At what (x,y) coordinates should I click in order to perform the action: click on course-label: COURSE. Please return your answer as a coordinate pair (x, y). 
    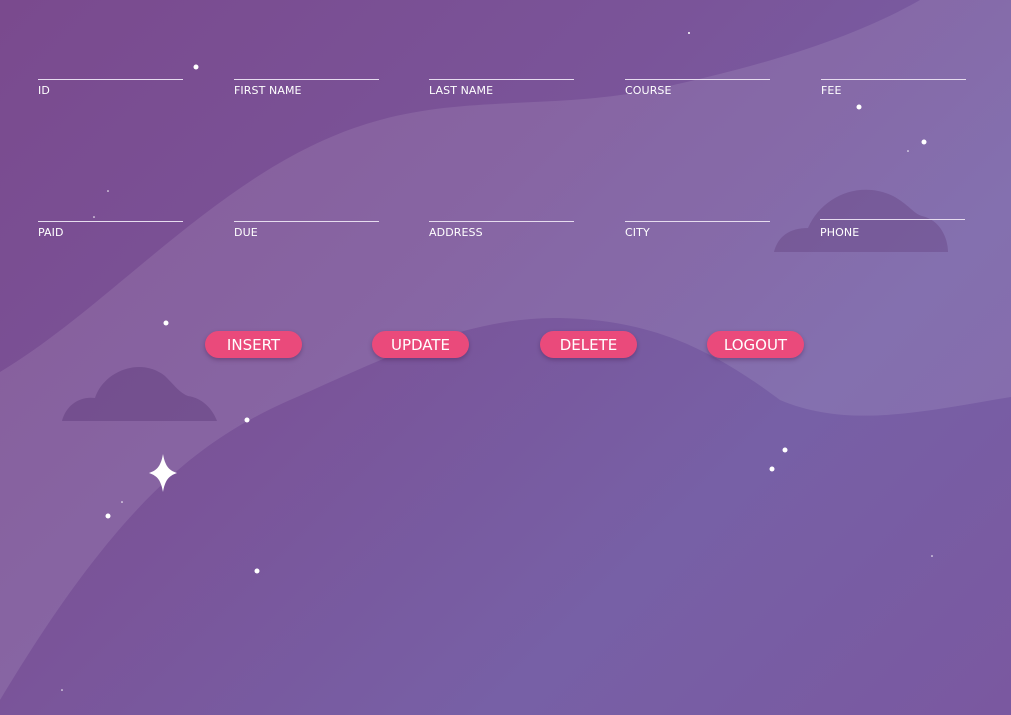
    Looking at the image, I should click on (648, 90).